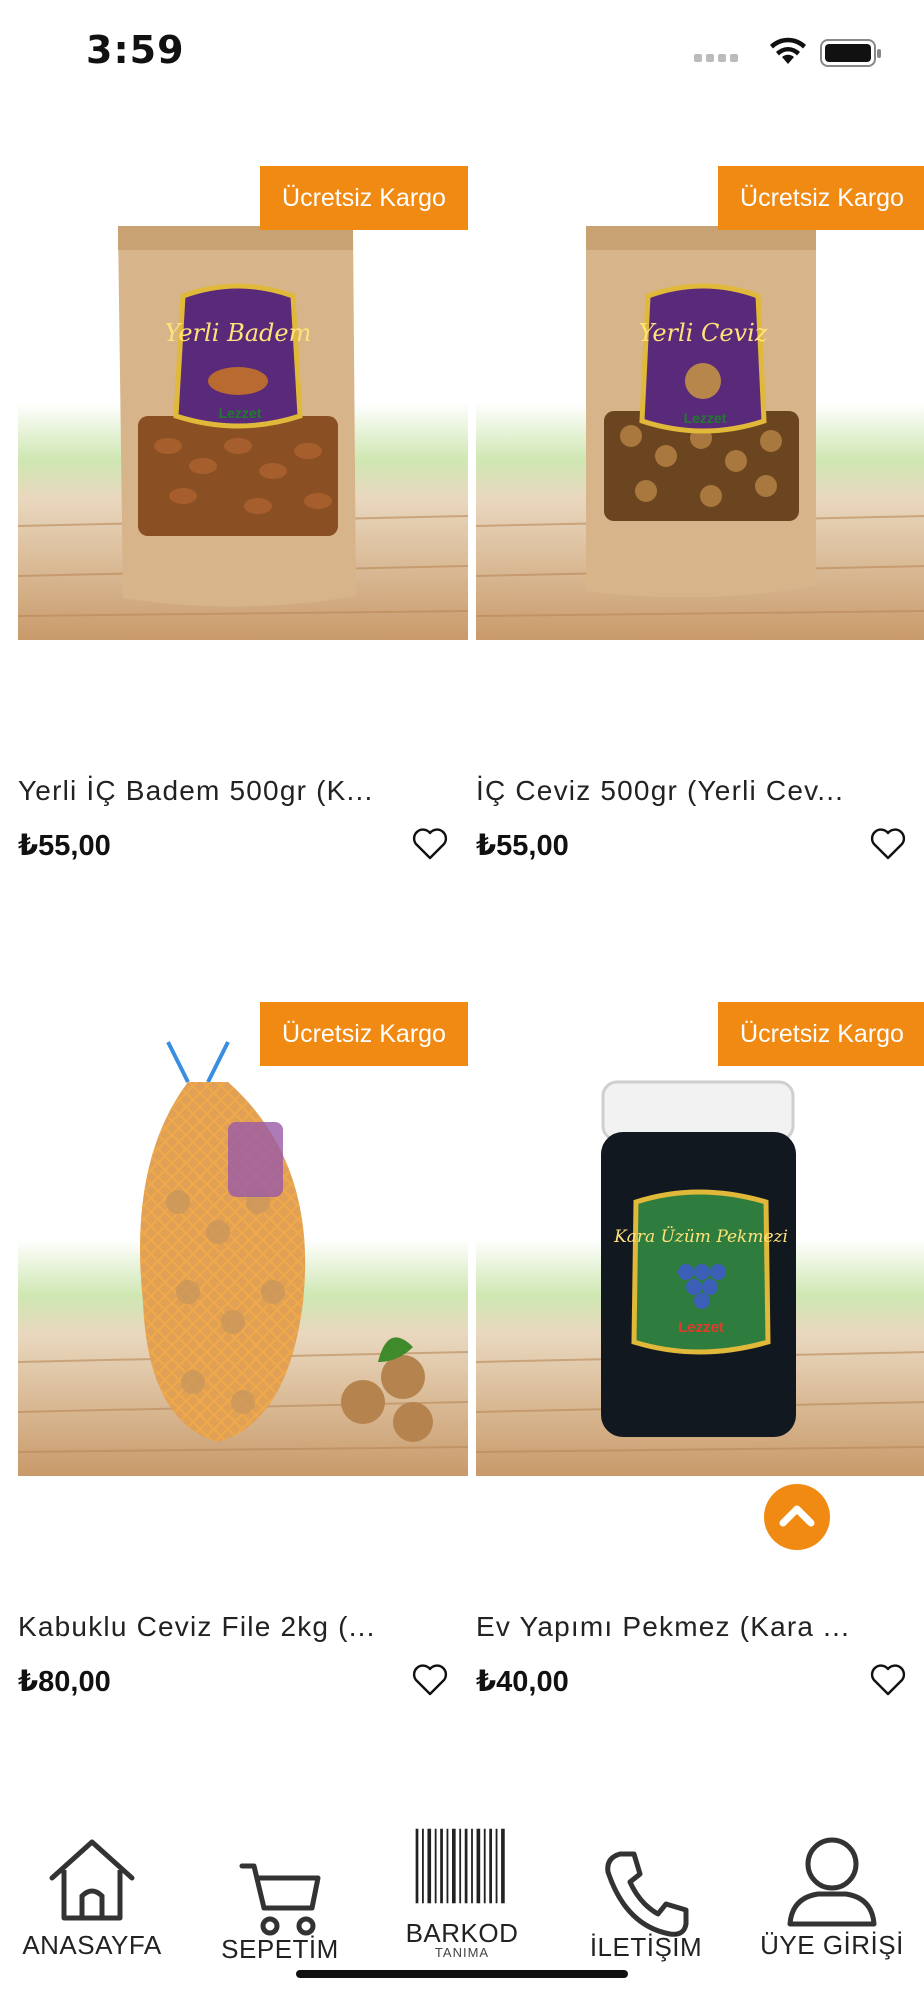 The image size is (924, 2000). I want to click on product-image: Kara Üzüm Pekmezi Lezzet Ücretsiz Kargo, so click(700, 1239).